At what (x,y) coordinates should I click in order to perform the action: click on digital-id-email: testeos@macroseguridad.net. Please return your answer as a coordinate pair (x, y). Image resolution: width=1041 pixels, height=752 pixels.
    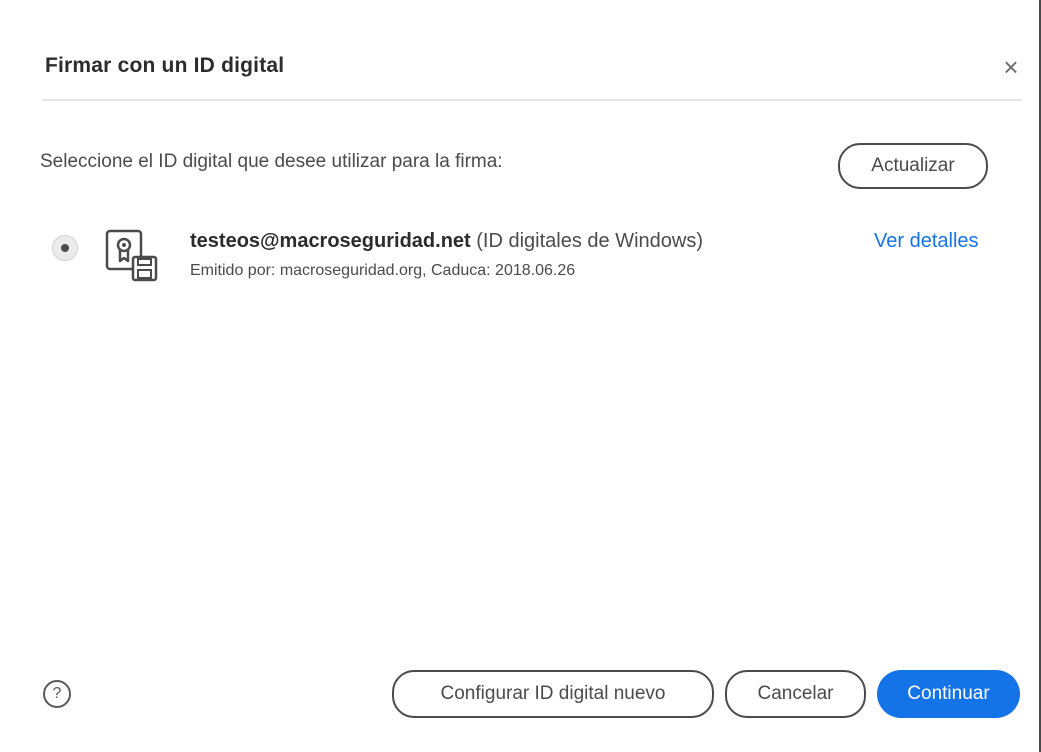
    Looking at the image, I should click on (330, 241).